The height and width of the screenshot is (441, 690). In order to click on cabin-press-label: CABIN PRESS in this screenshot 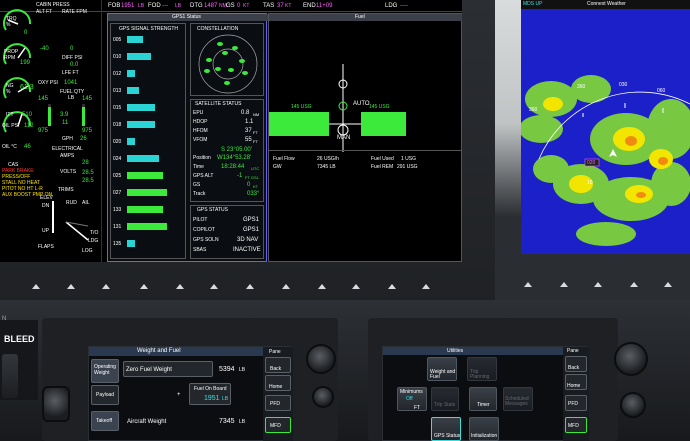, I will do `click(53, 5)`.